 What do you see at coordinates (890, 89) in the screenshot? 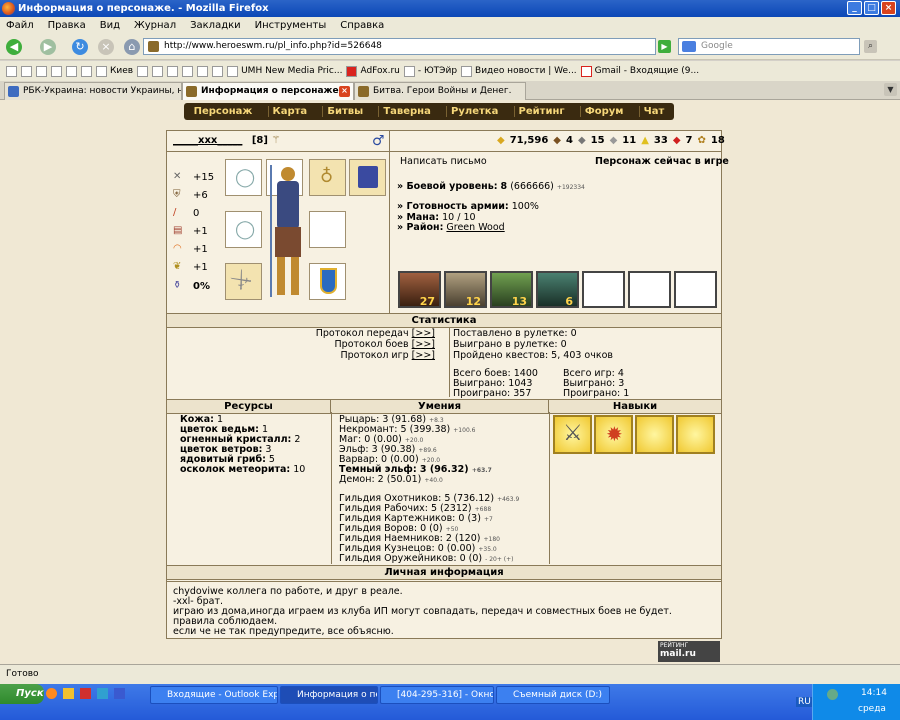
I see `tab-list-icon: ▼` at bounding box center [890, 89].